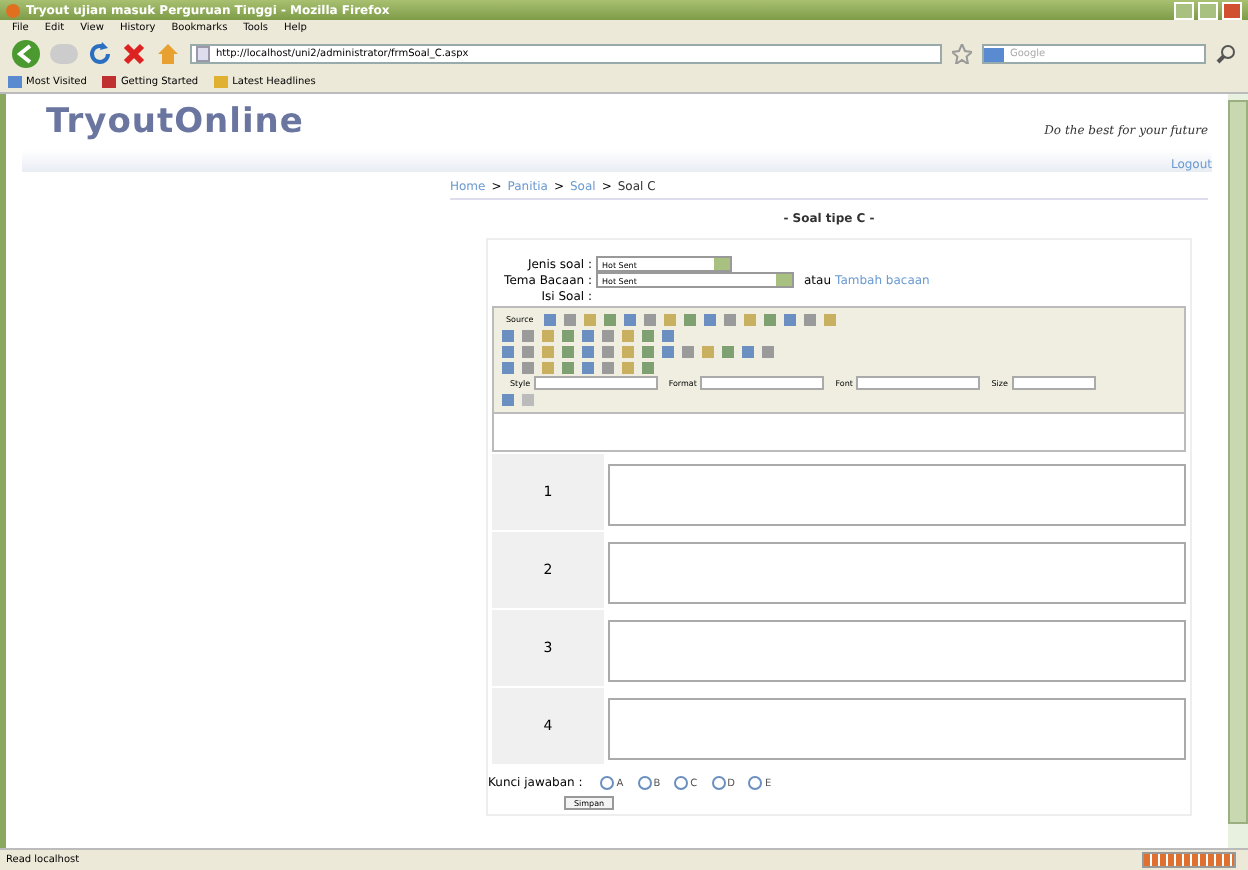  Describe the element at coordinates (596, 383) in the screenshot. I see `style-dropdown` at that location.